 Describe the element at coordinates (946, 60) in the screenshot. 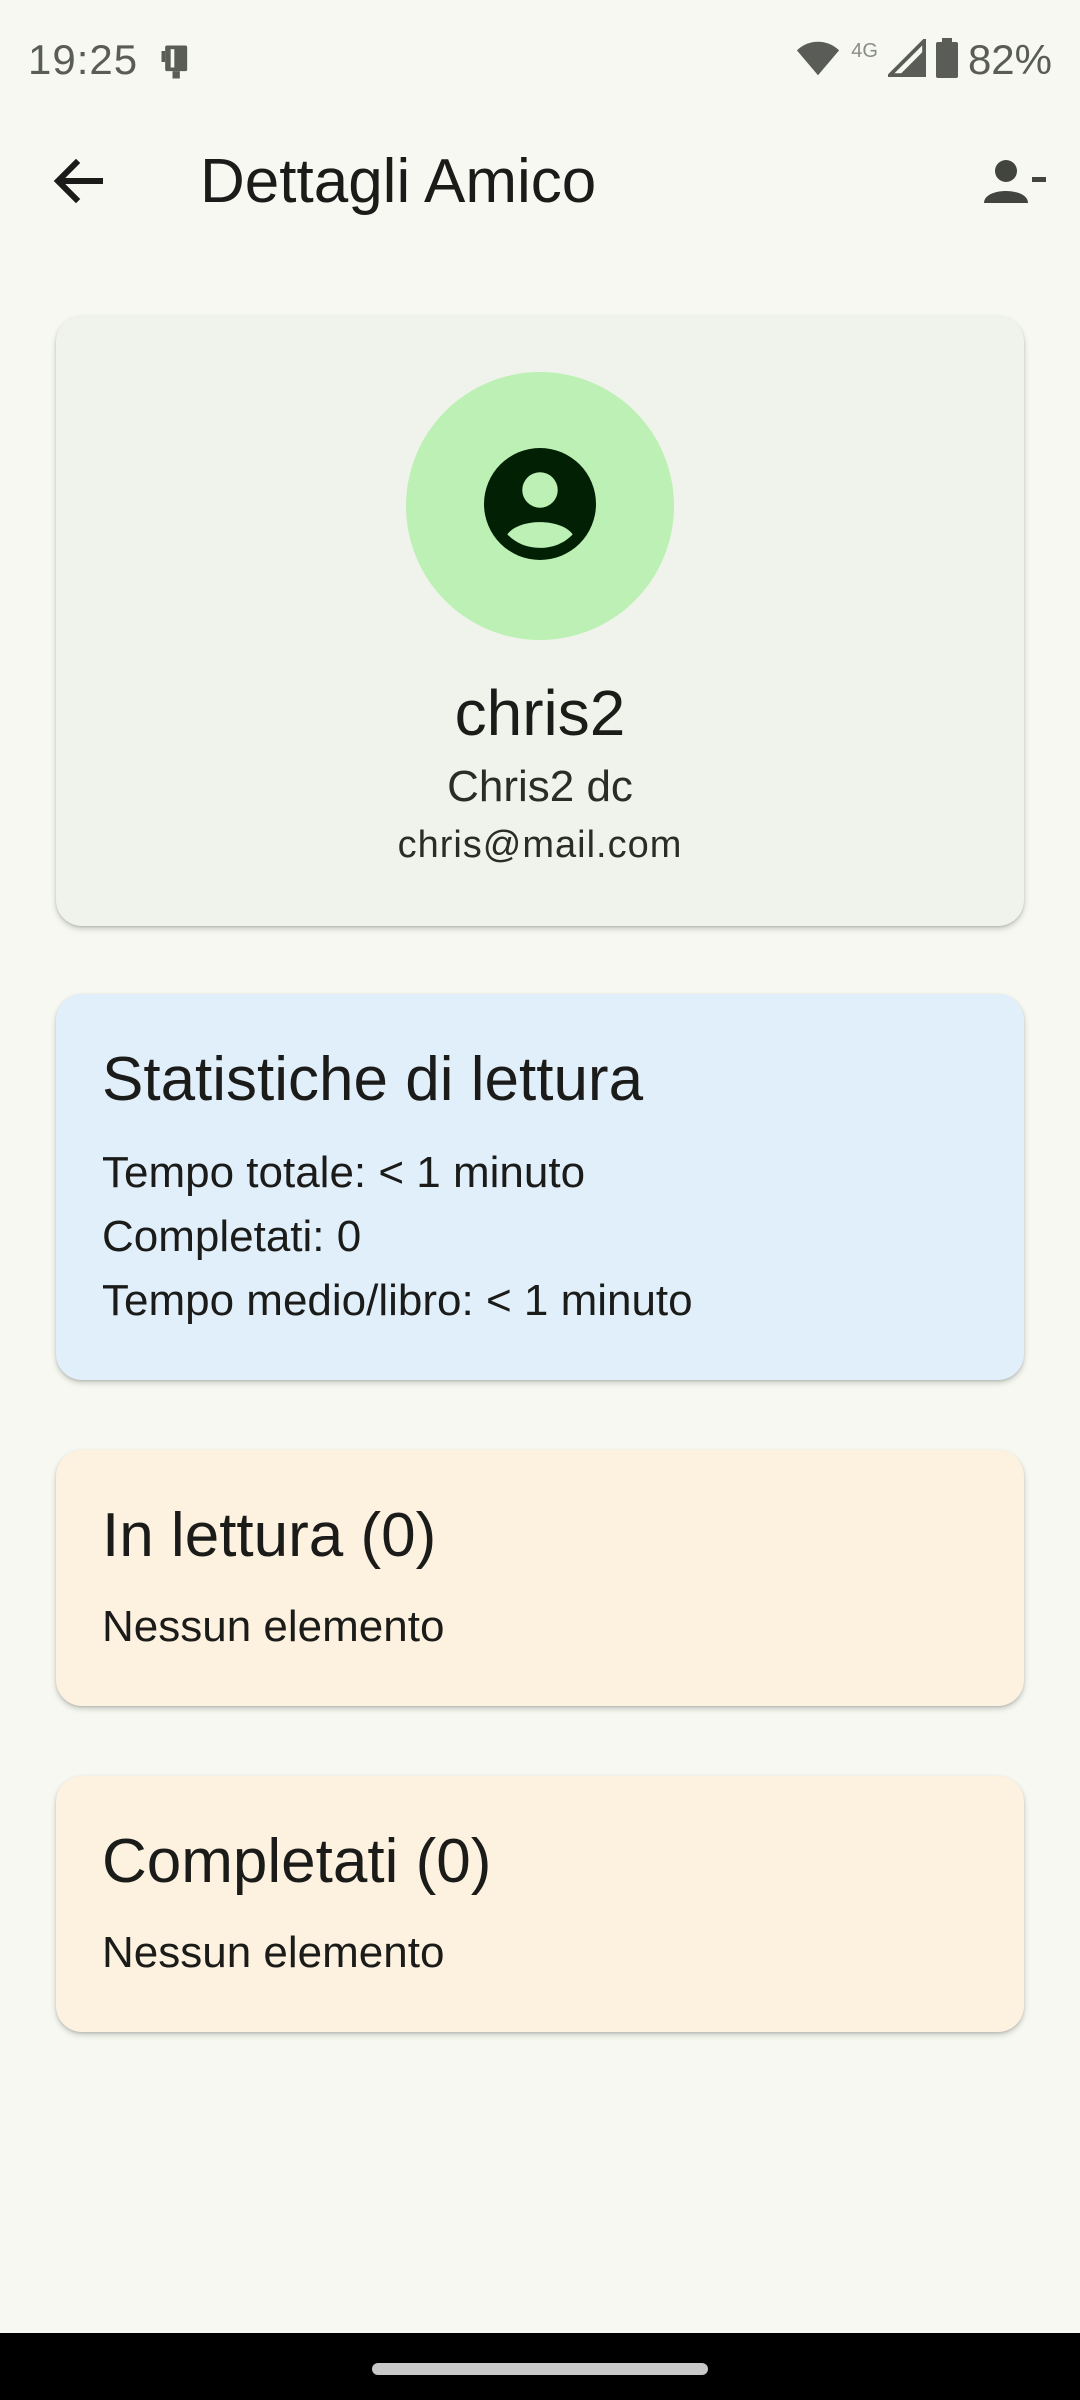

I see `battery-icon` at that location.